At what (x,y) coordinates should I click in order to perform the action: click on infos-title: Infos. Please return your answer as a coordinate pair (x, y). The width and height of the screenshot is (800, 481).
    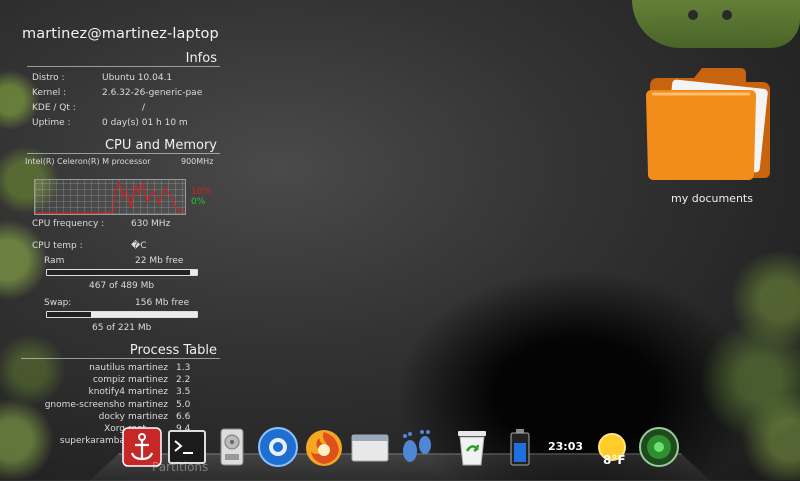
    Looking at the image, I should click on (123, 59).